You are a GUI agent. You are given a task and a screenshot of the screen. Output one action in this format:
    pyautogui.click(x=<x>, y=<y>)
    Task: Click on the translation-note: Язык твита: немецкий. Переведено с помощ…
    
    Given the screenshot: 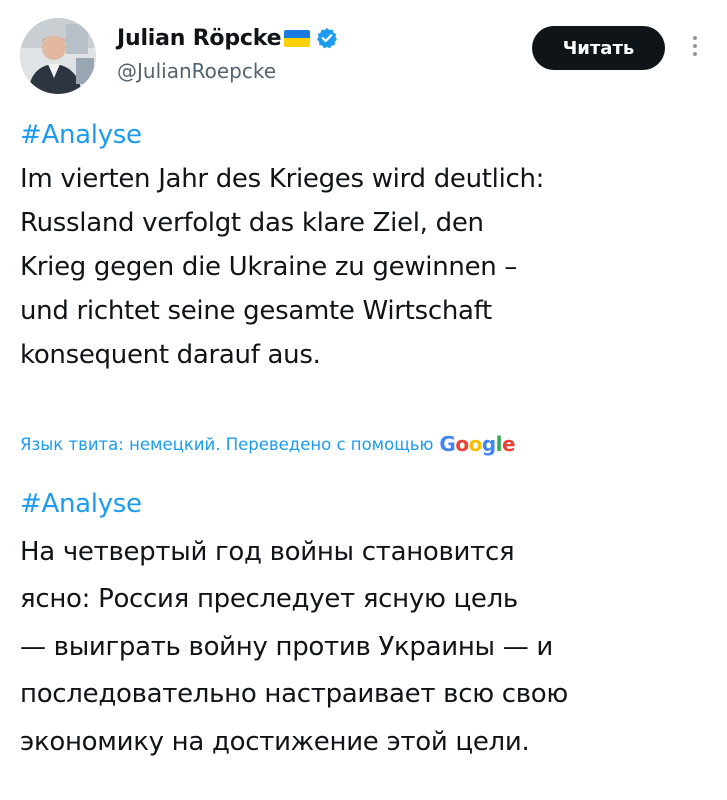 What is the action you would take?
    pyautogui.click(x=268, y=444)
    